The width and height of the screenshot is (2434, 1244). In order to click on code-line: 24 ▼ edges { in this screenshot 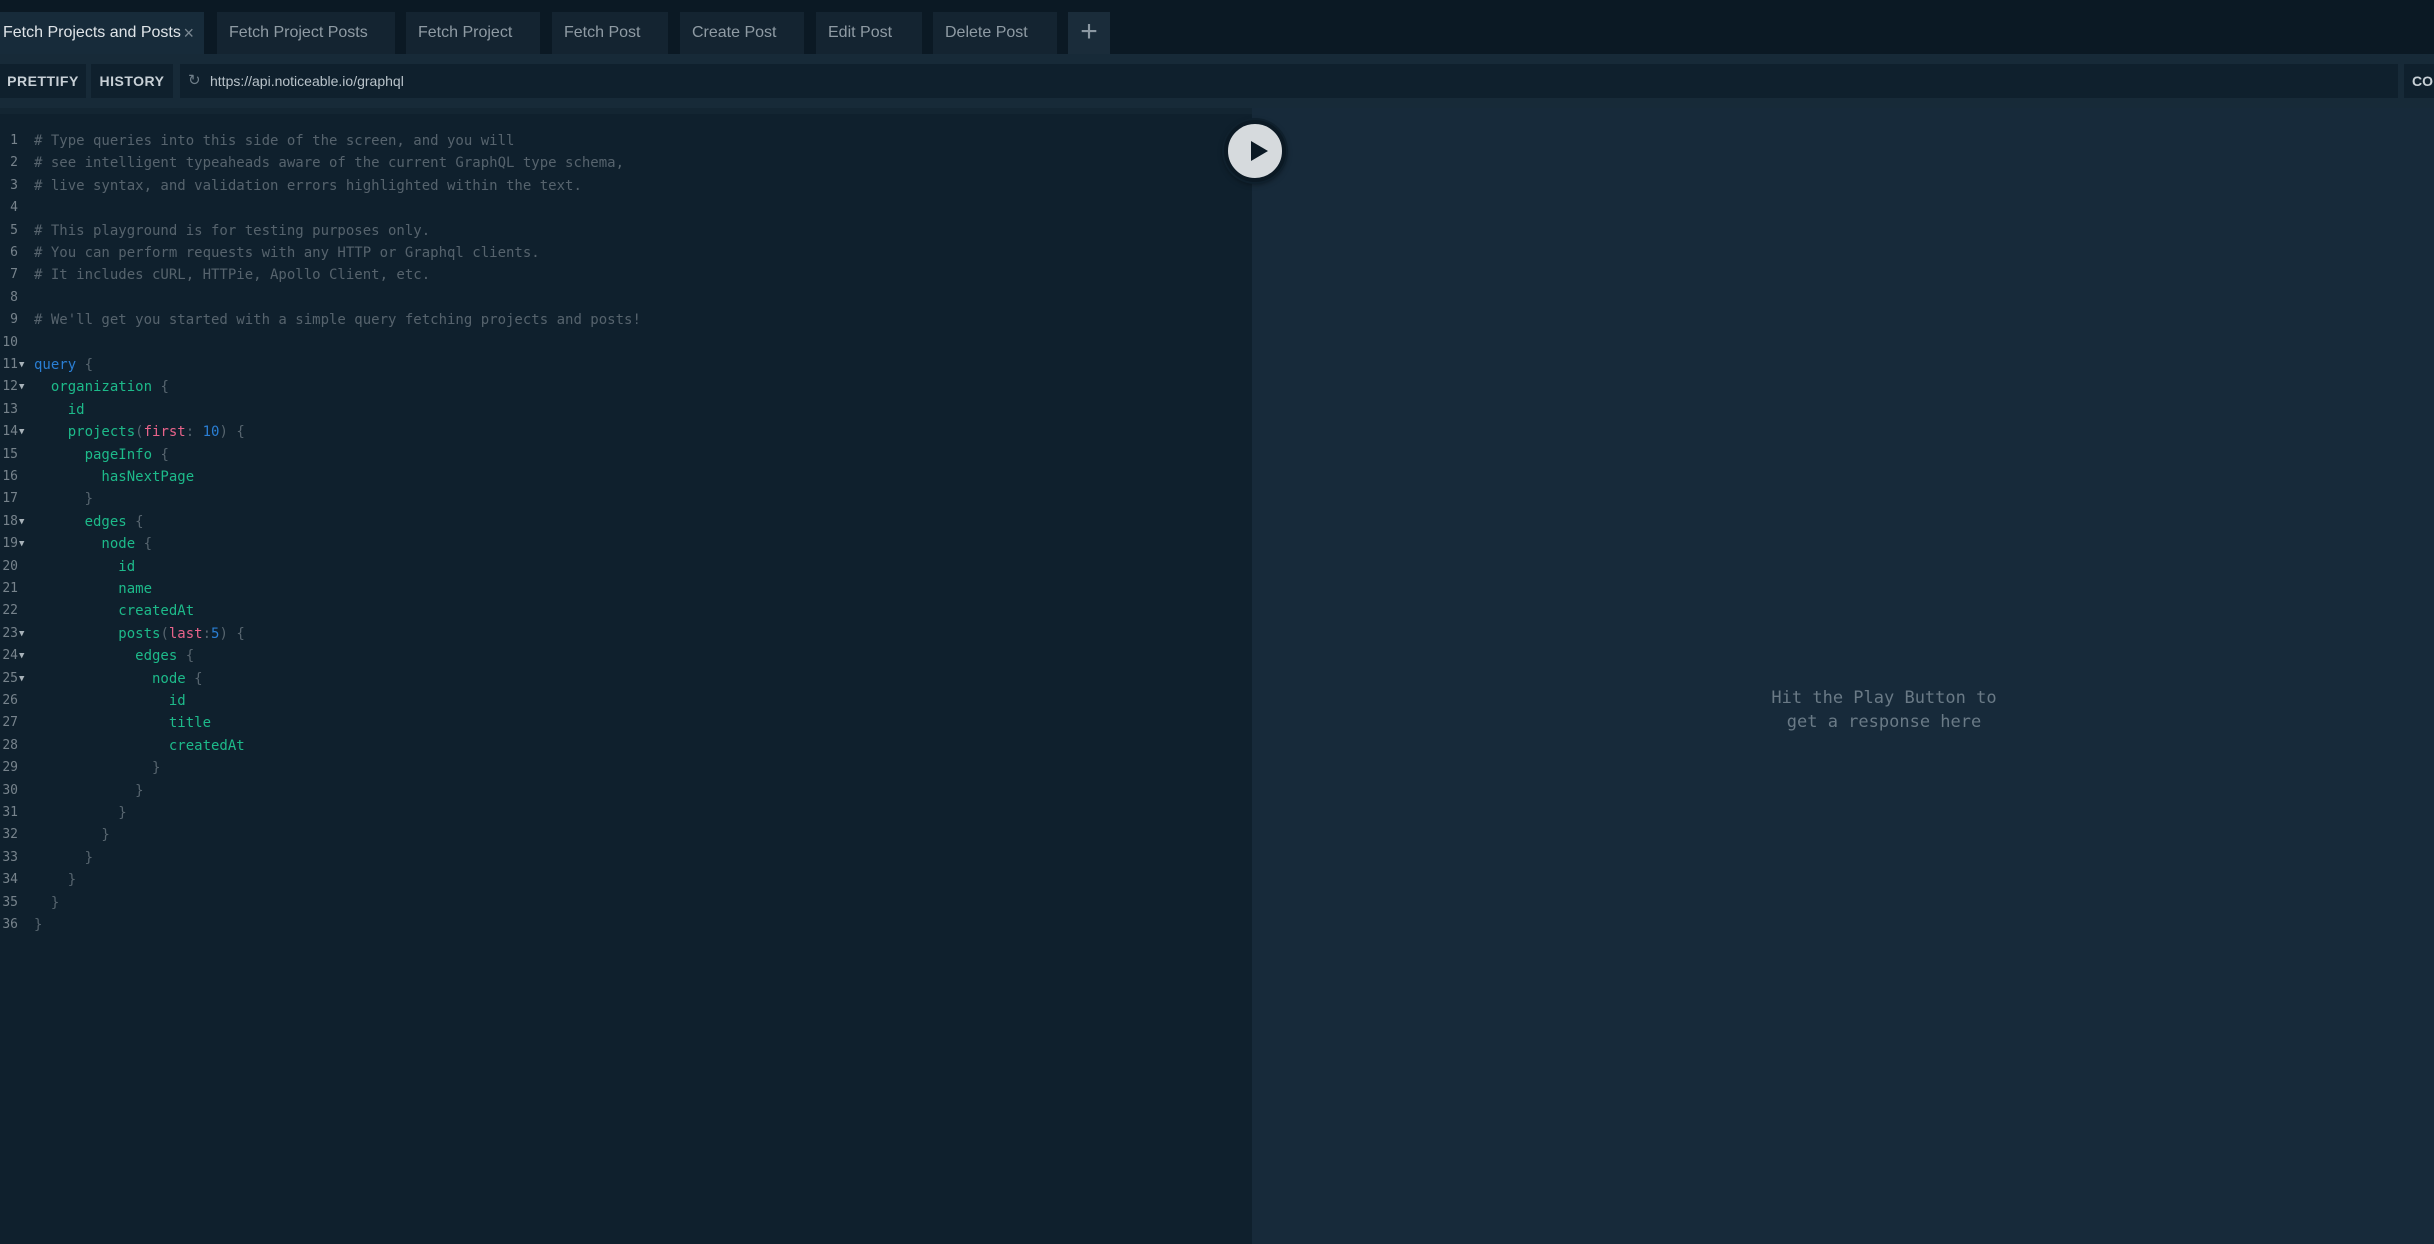, I will do `click(626, 656)`.